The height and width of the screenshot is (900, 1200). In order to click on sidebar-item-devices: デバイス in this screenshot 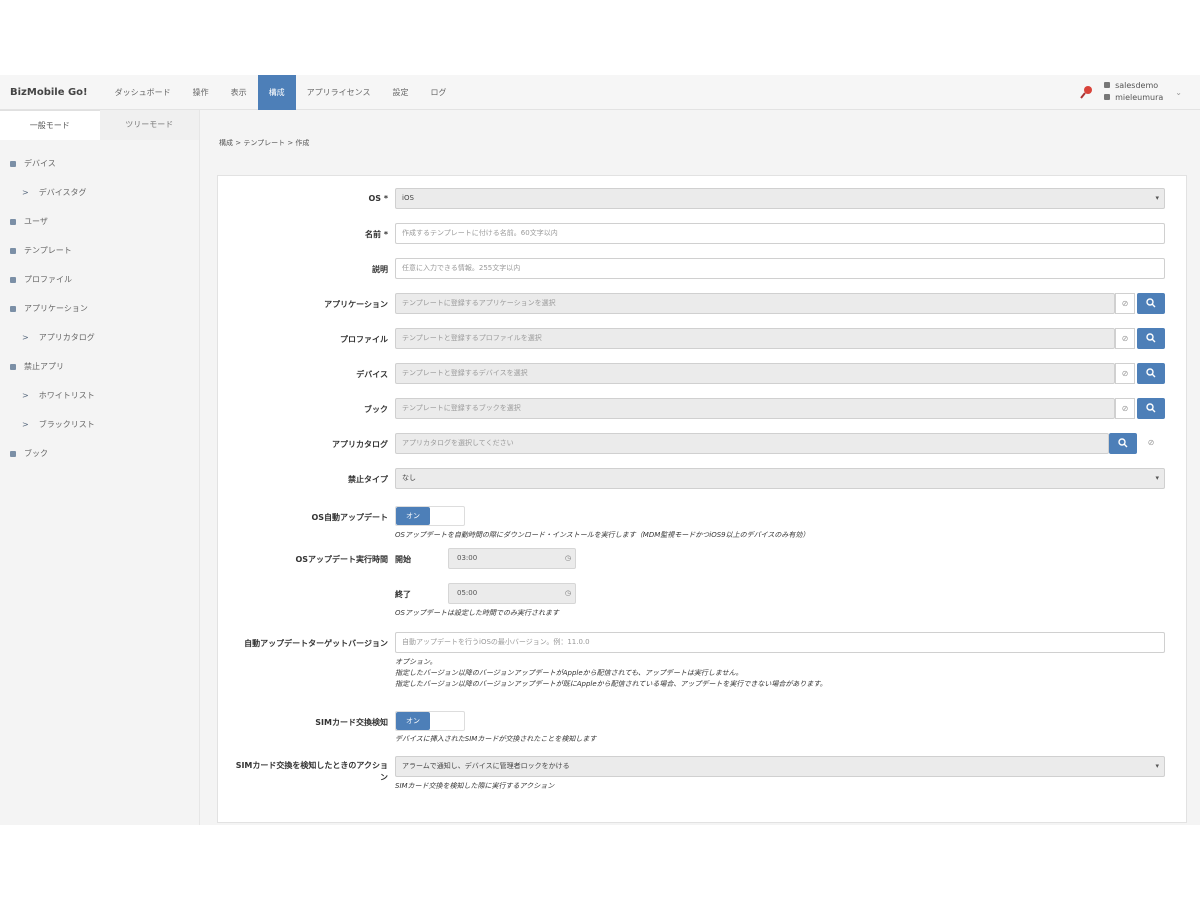, I will do `click(99, 163)`.